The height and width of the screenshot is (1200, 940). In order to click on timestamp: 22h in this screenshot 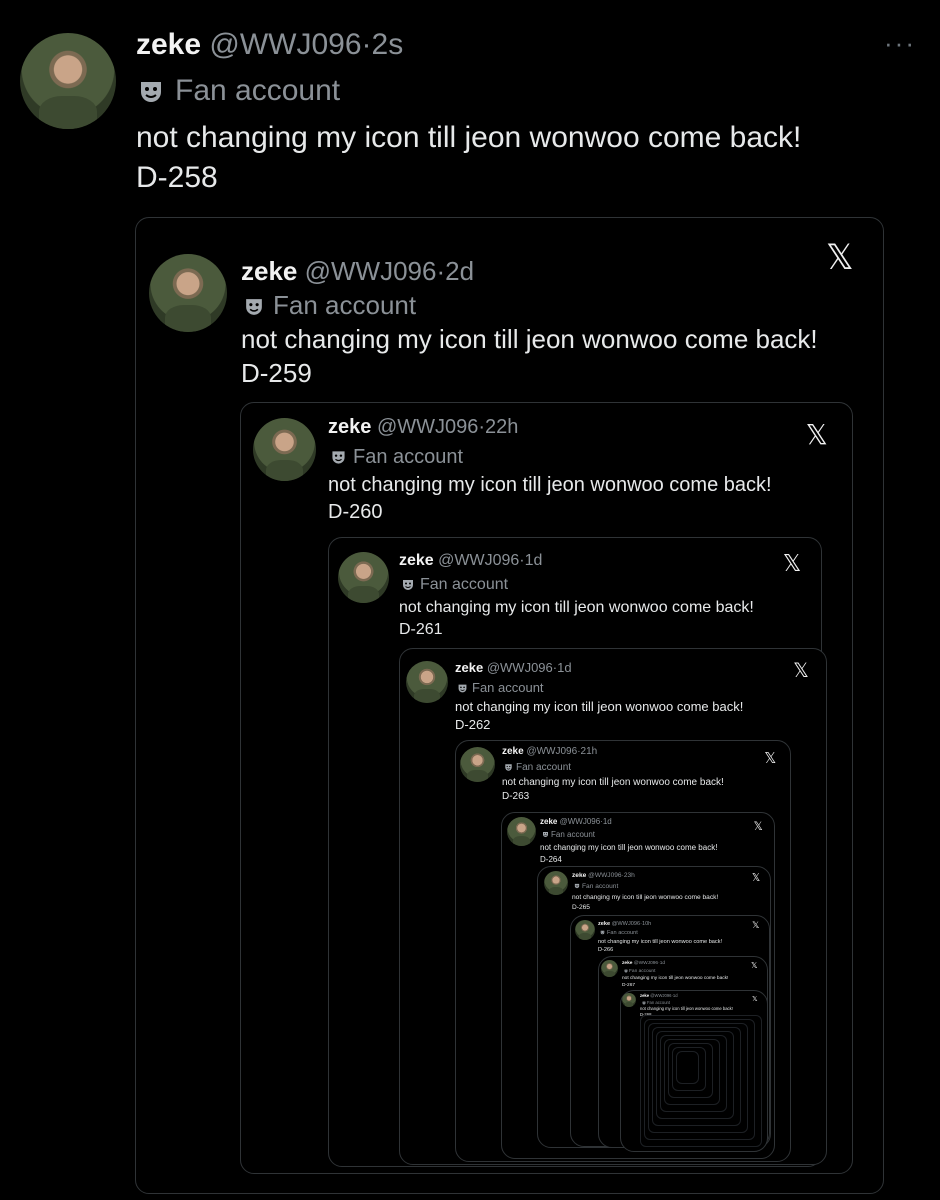, I will do `click(501, 427)`.